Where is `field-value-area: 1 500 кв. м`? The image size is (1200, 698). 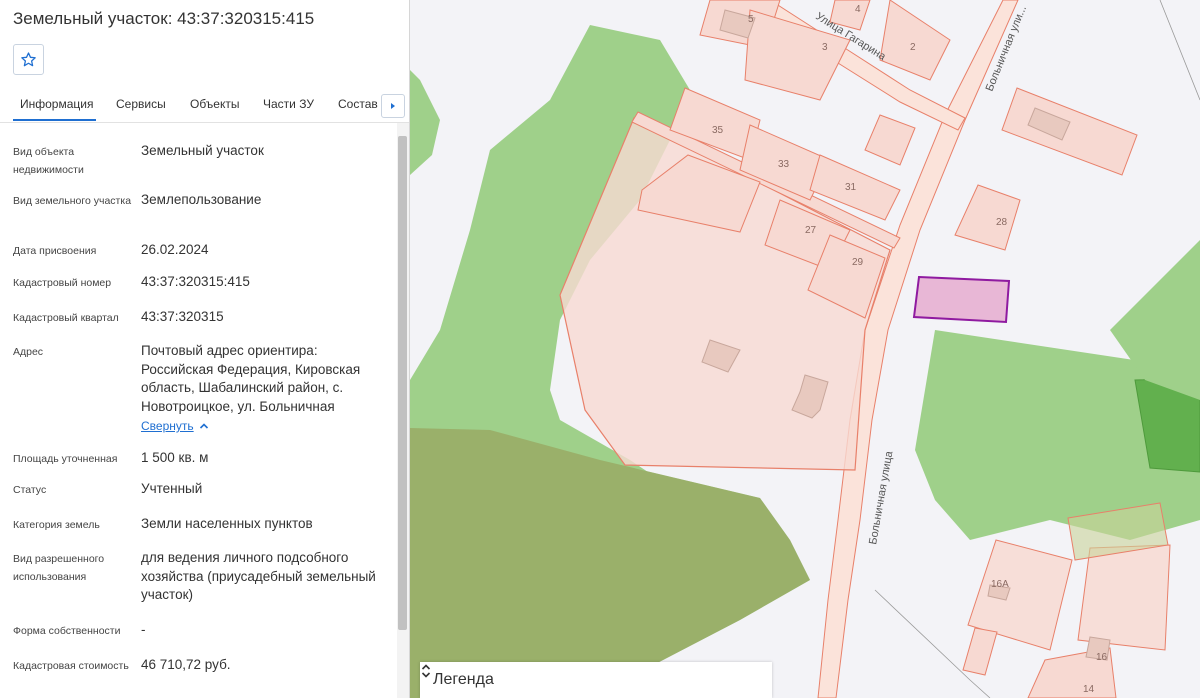
field-value-area: 1 500 кв. м is located at coordinates (175, 457).